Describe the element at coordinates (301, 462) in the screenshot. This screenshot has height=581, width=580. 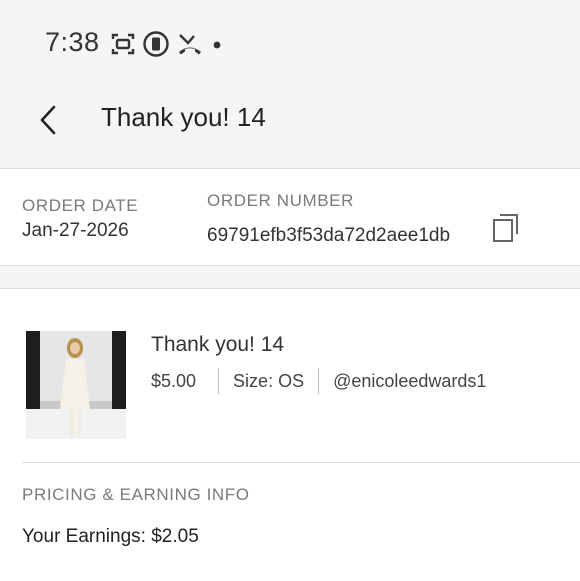
I see `separator` at that location.